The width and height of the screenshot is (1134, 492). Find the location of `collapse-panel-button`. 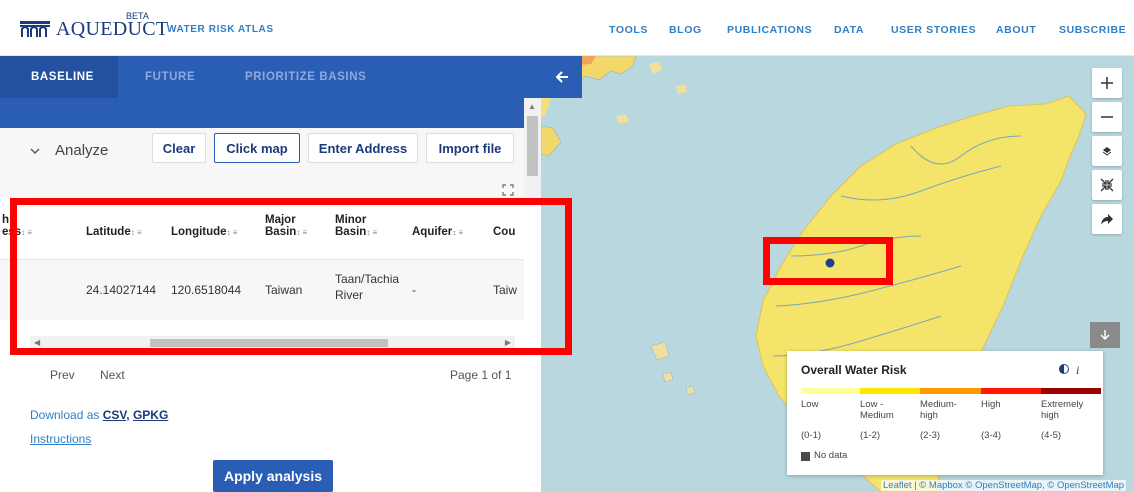

collapse-panel-button is located at coordinates (561, 77).